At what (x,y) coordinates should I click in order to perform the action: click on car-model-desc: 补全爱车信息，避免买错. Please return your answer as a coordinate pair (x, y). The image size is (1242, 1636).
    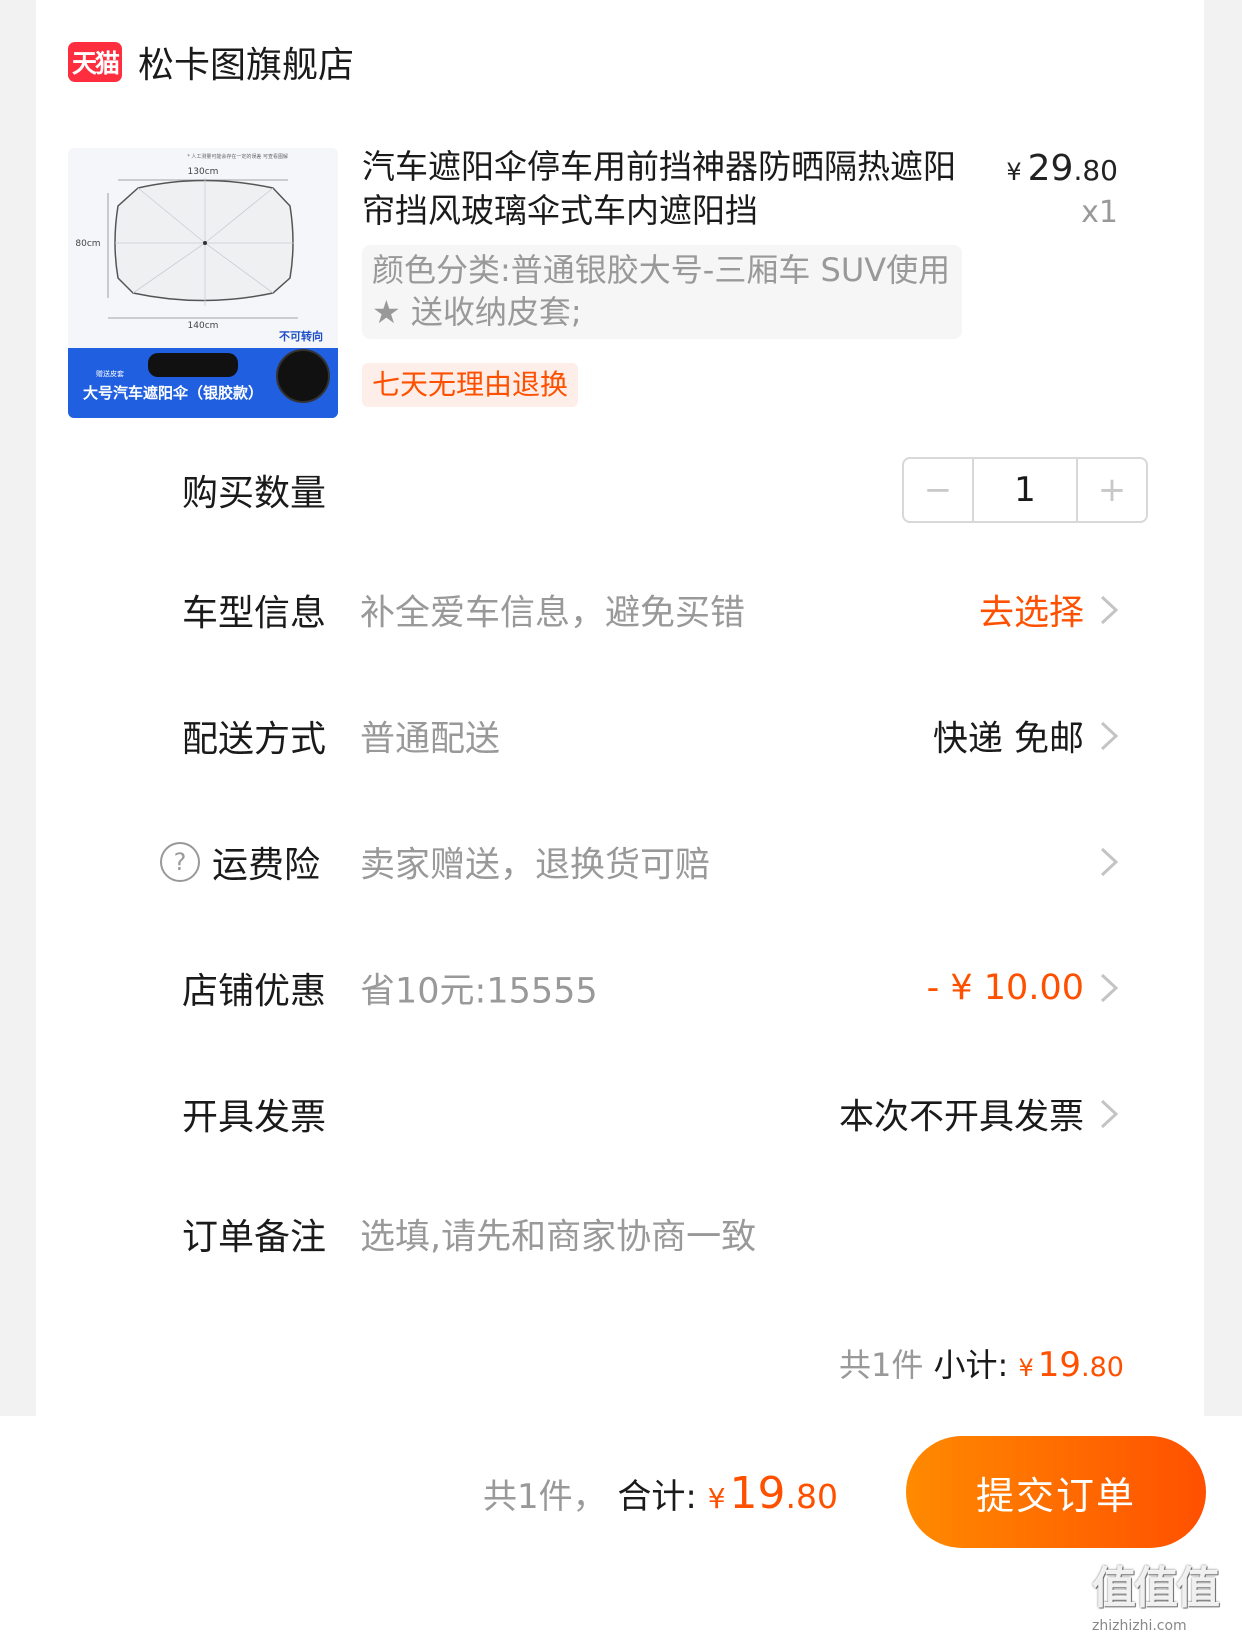
    Looking at the image, I should click on (553, 613).